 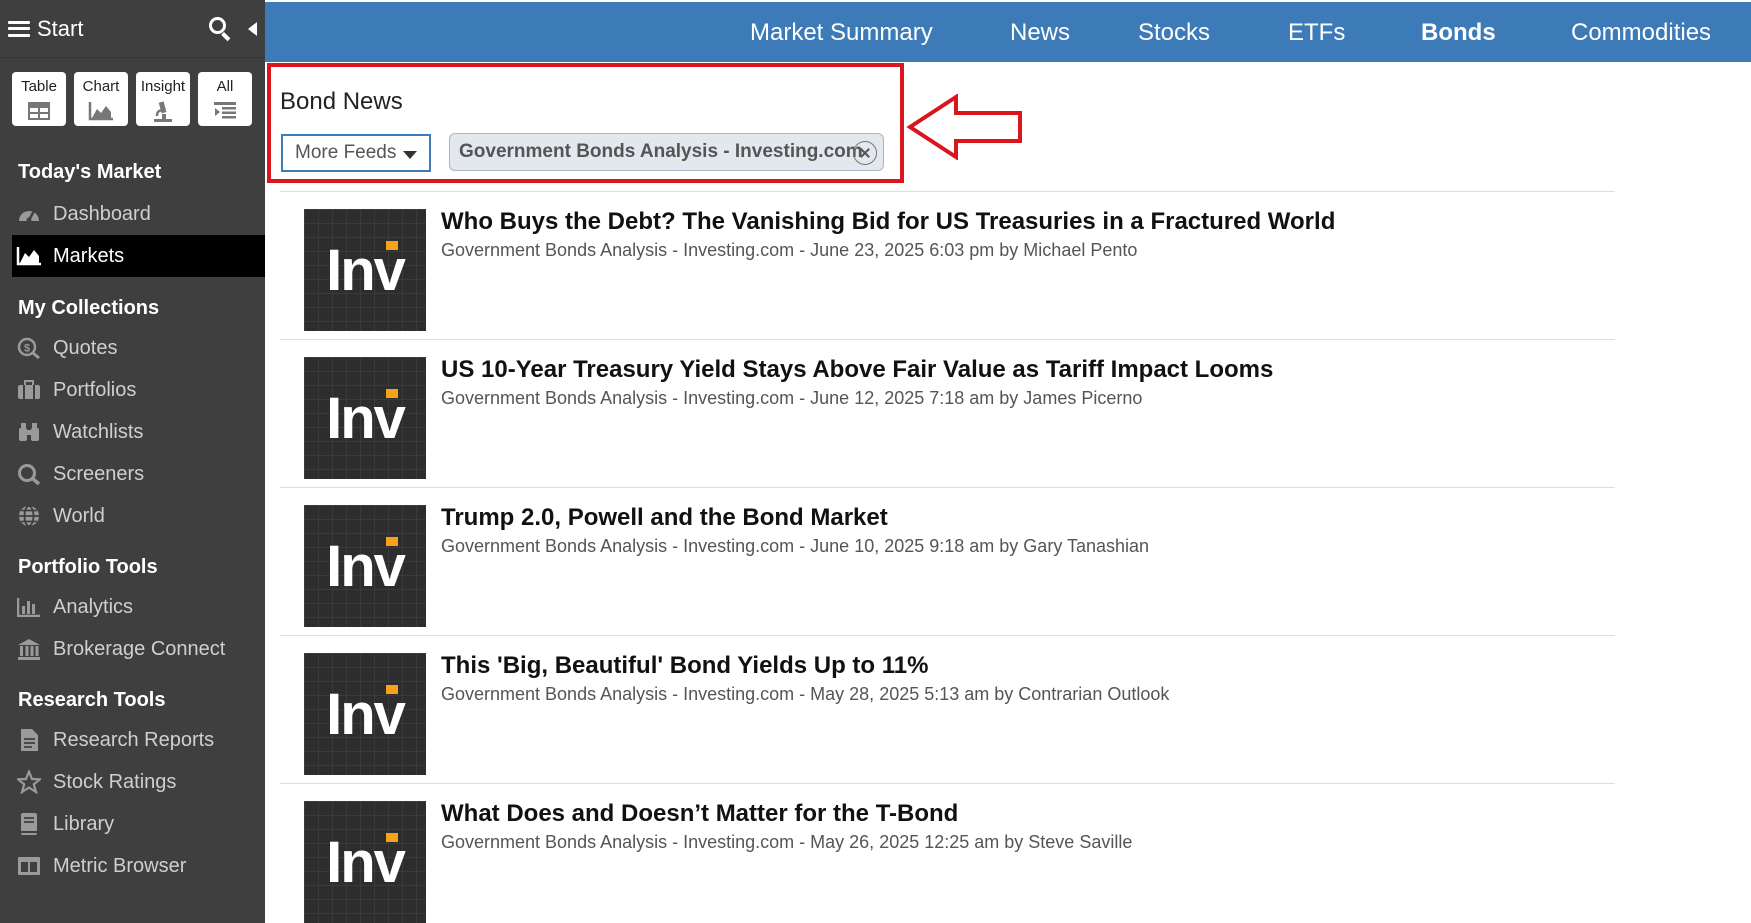 I want to click on area-chart-icon, so click(x=29, y=256).